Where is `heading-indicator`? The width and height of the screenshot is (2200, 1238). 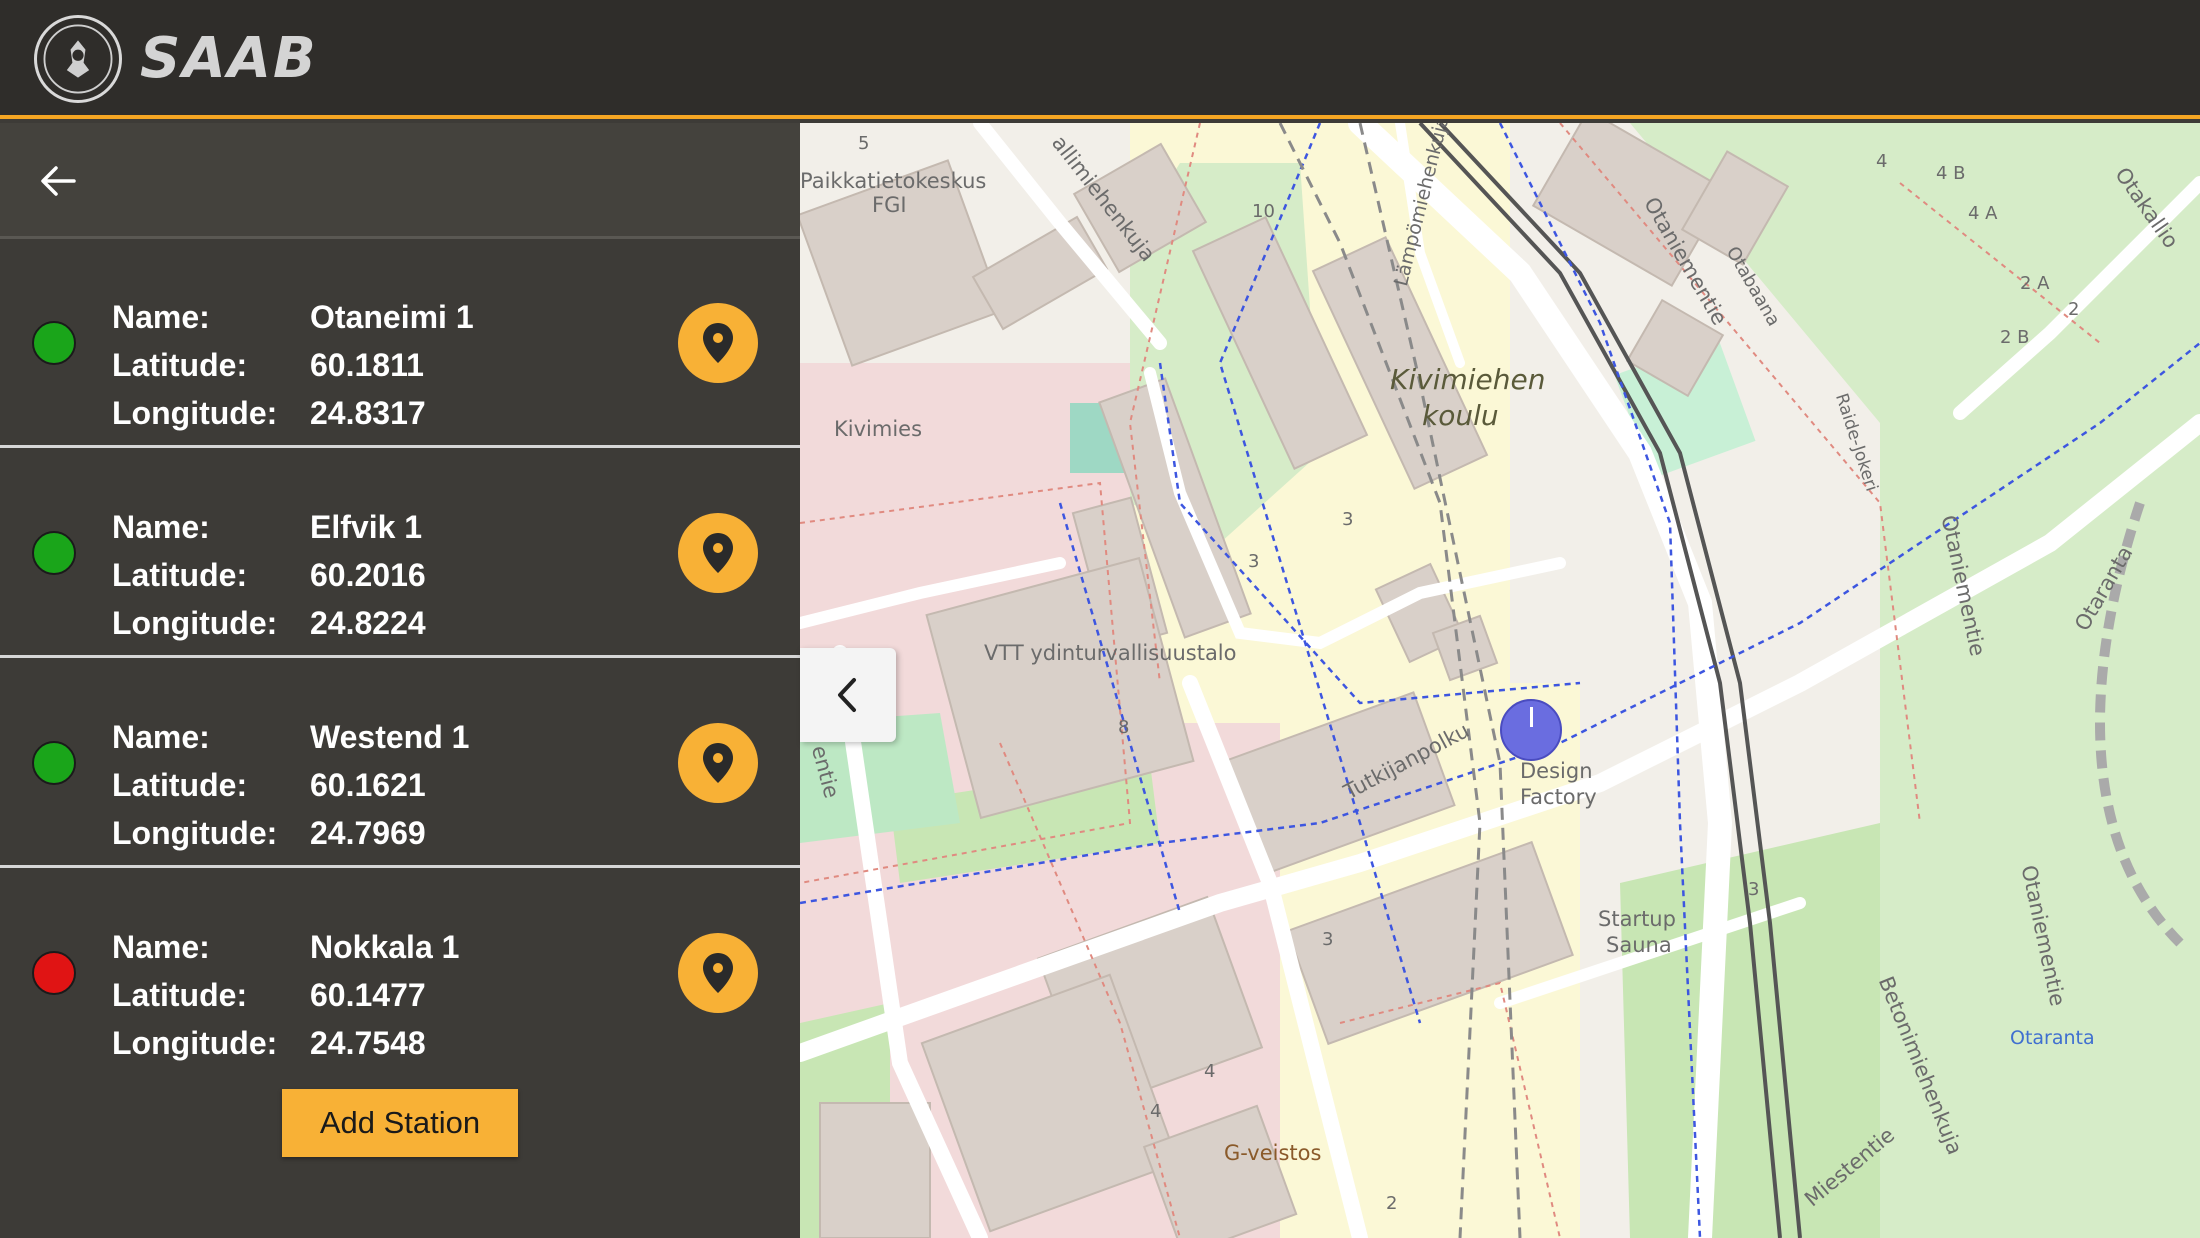 heading-indicator is located at coordinates (1531, 717).